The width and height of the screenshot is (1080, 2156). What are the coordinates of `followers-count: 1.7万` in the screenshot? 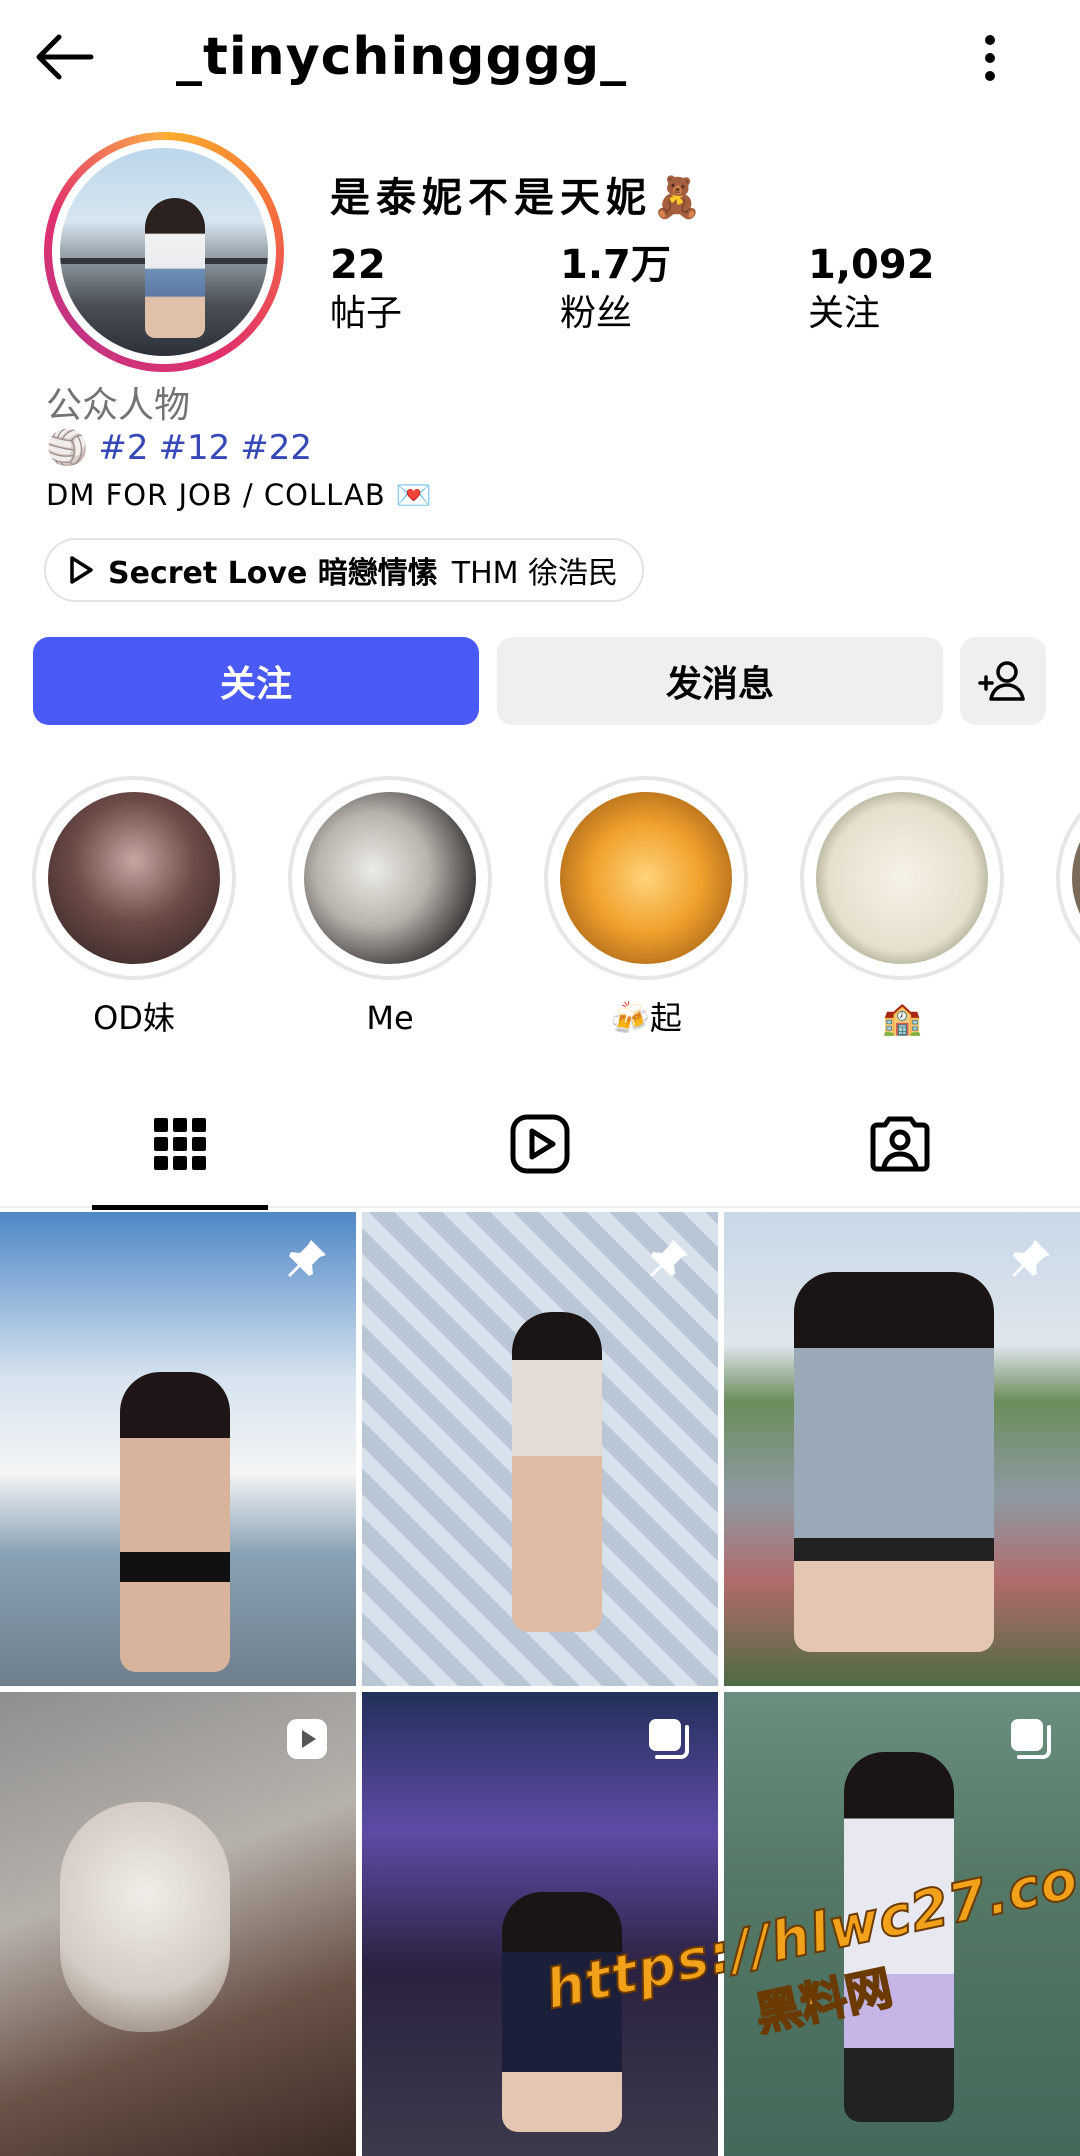 It's located at (615, 265).